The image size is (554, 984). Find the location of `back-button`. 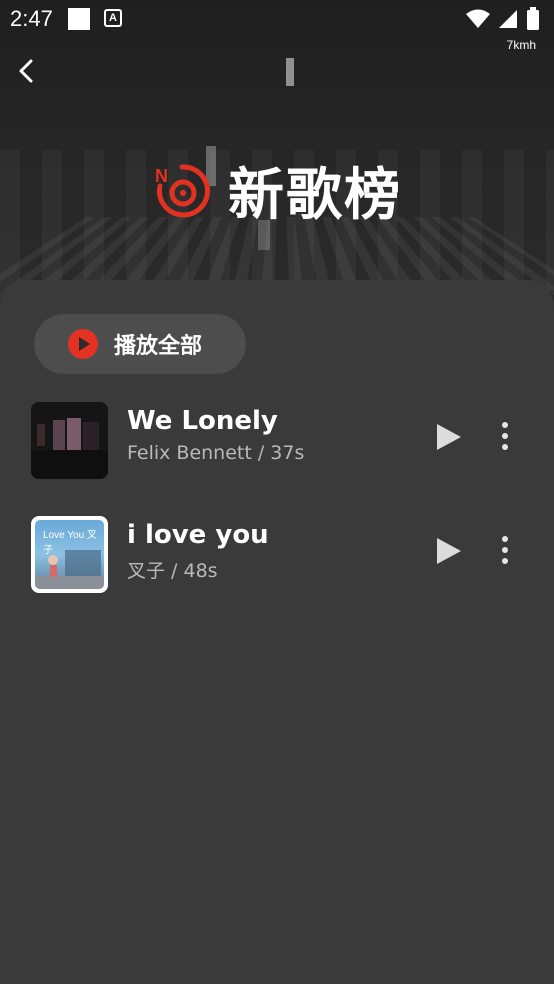

back-button is located at coordinates (27, 71).